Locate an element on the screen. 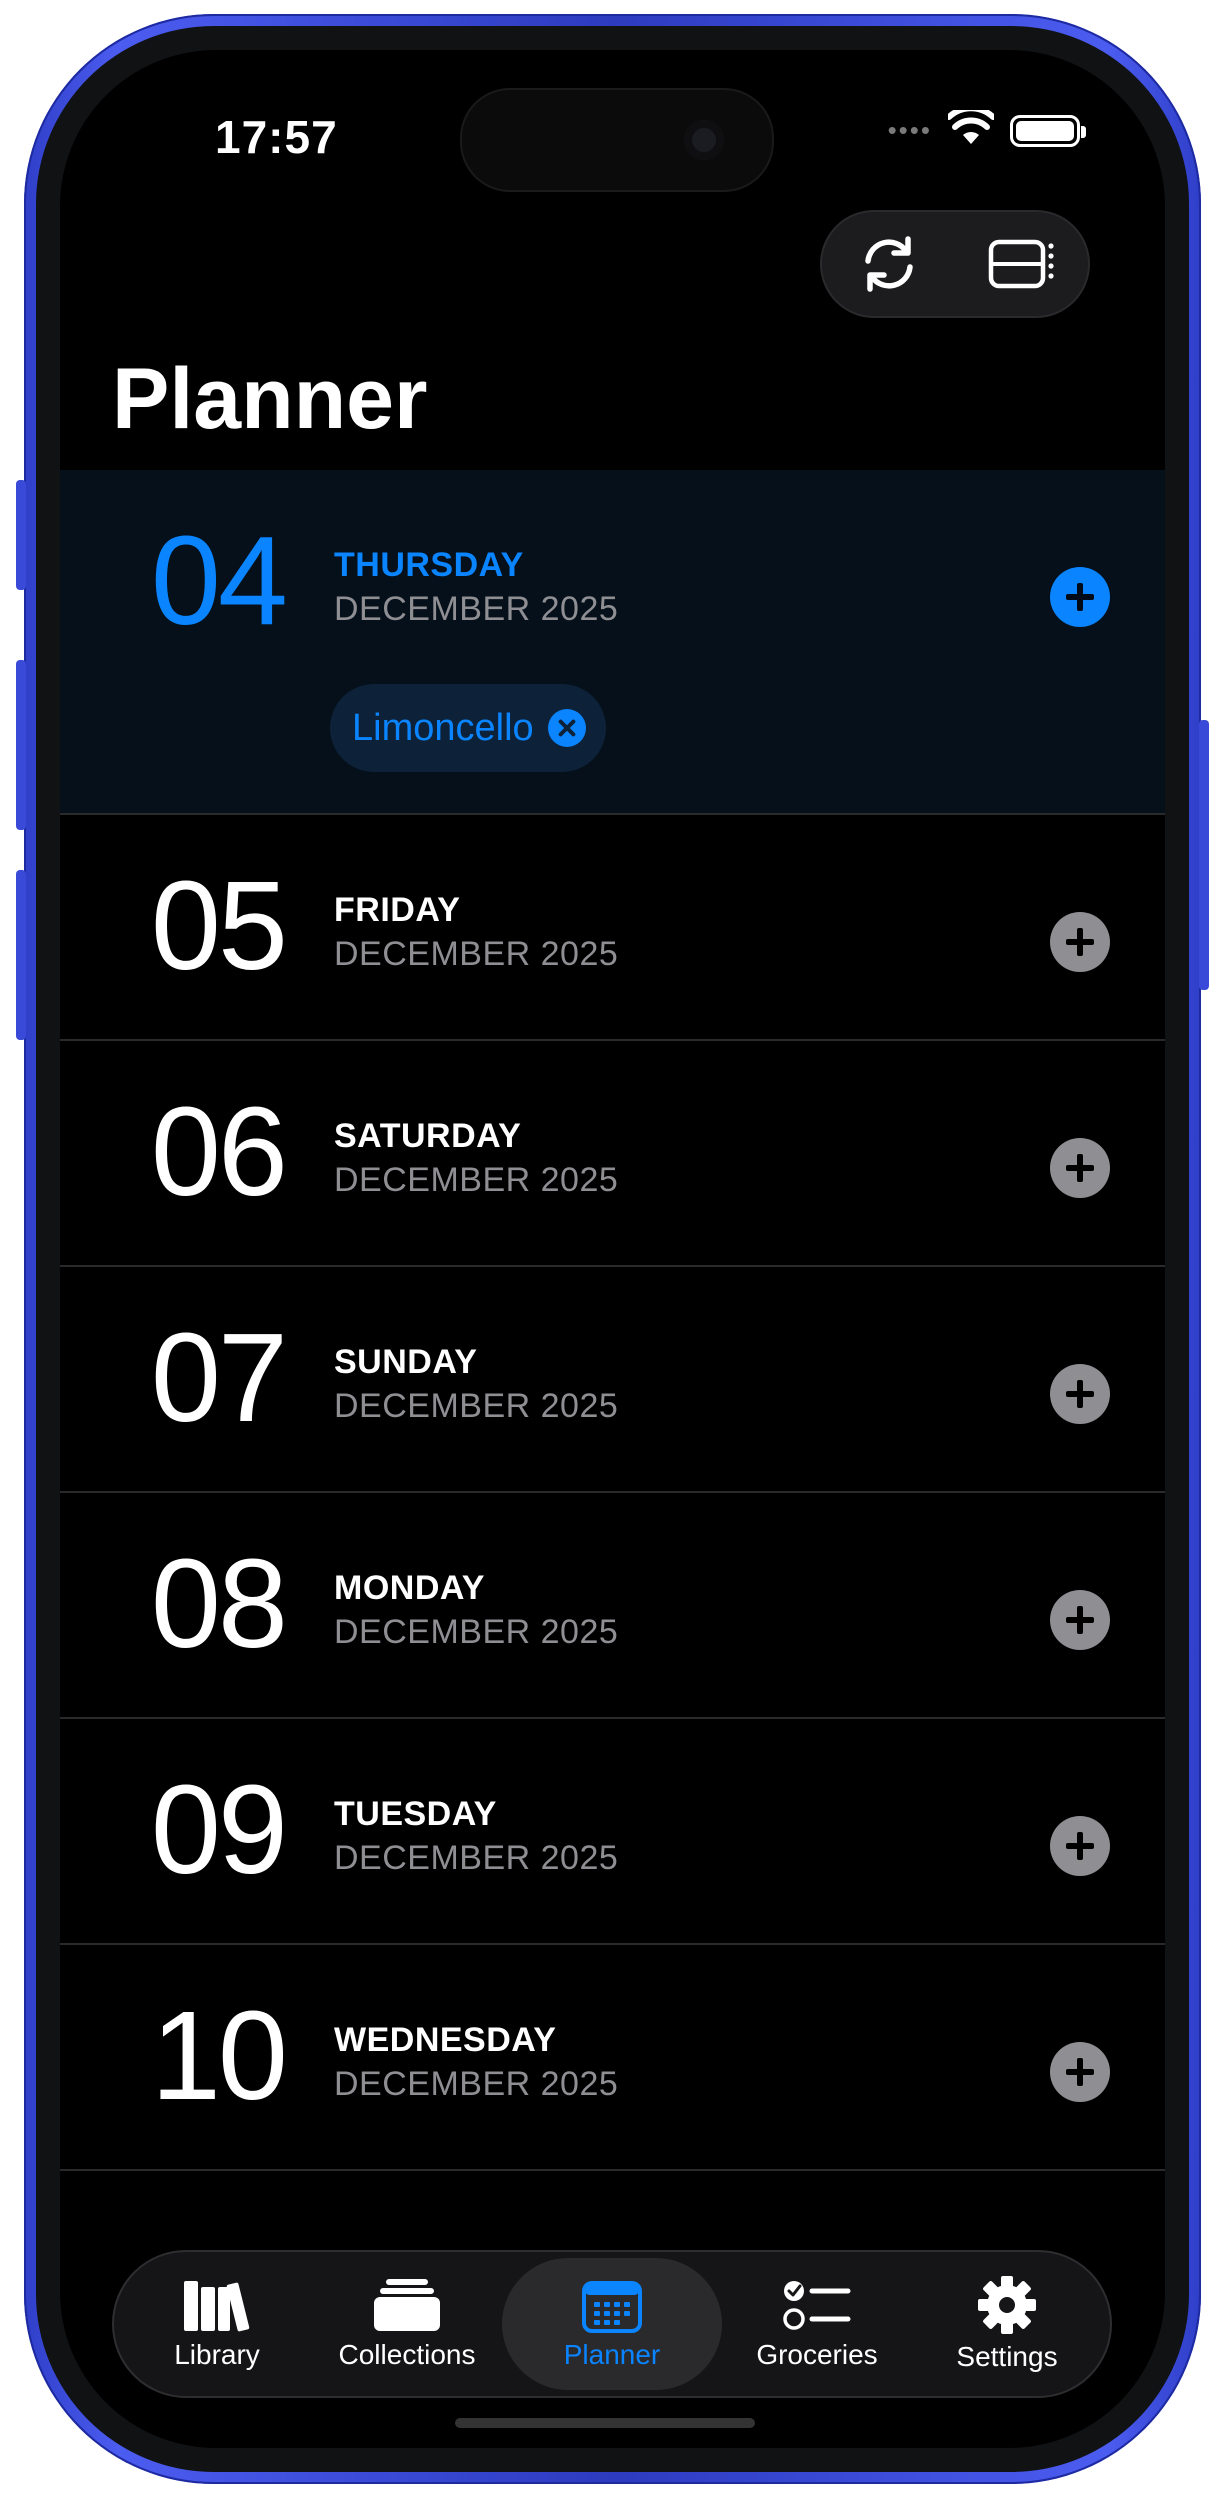 The height and width of the screenshot is (2500, 1225). calendar-icon is located at coordinates (612, 2307).